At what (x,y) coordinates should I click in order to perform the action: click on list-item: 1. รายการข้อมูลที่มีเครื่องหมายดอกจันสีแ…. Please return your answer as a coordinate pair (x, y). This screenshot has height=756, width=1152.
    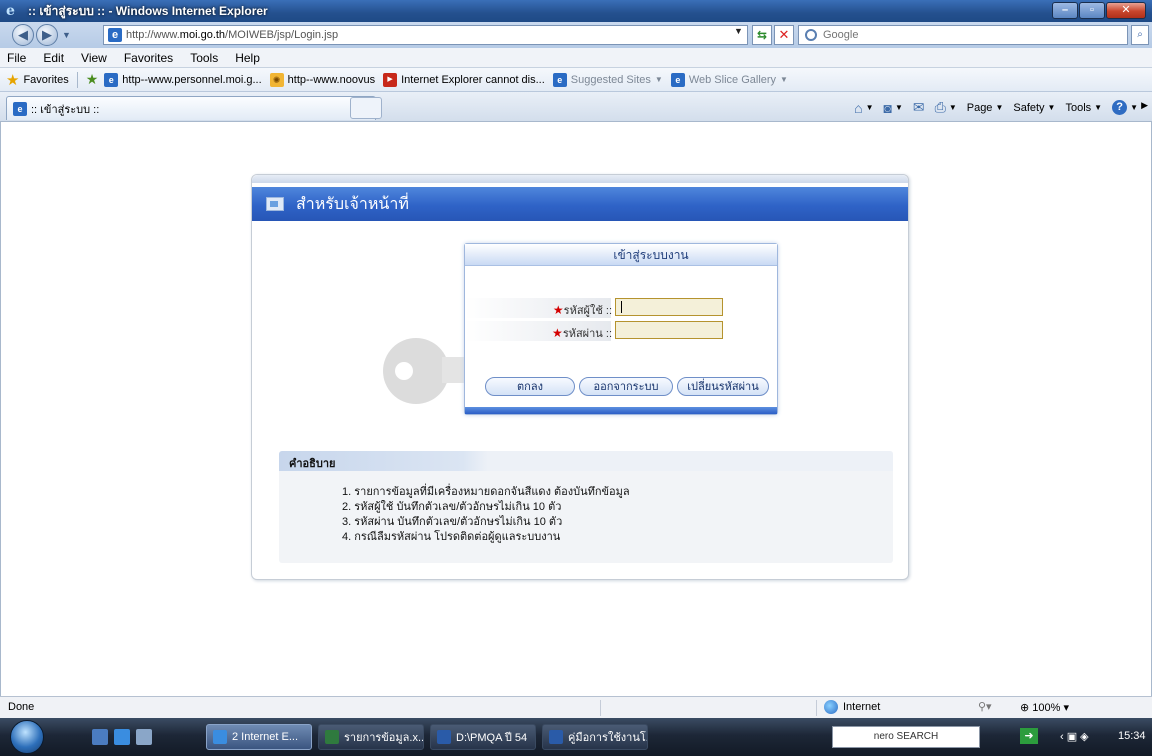
    Looking at the image, I should click on (486, 492).